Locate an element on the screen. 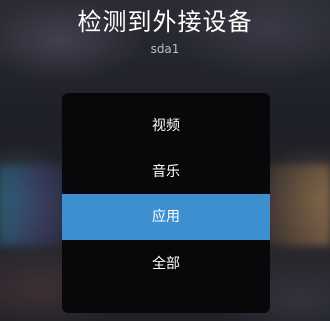 The height and width of the screenshot is (321, 330). option-music: 音乐 is located at coordinates (166, 172).